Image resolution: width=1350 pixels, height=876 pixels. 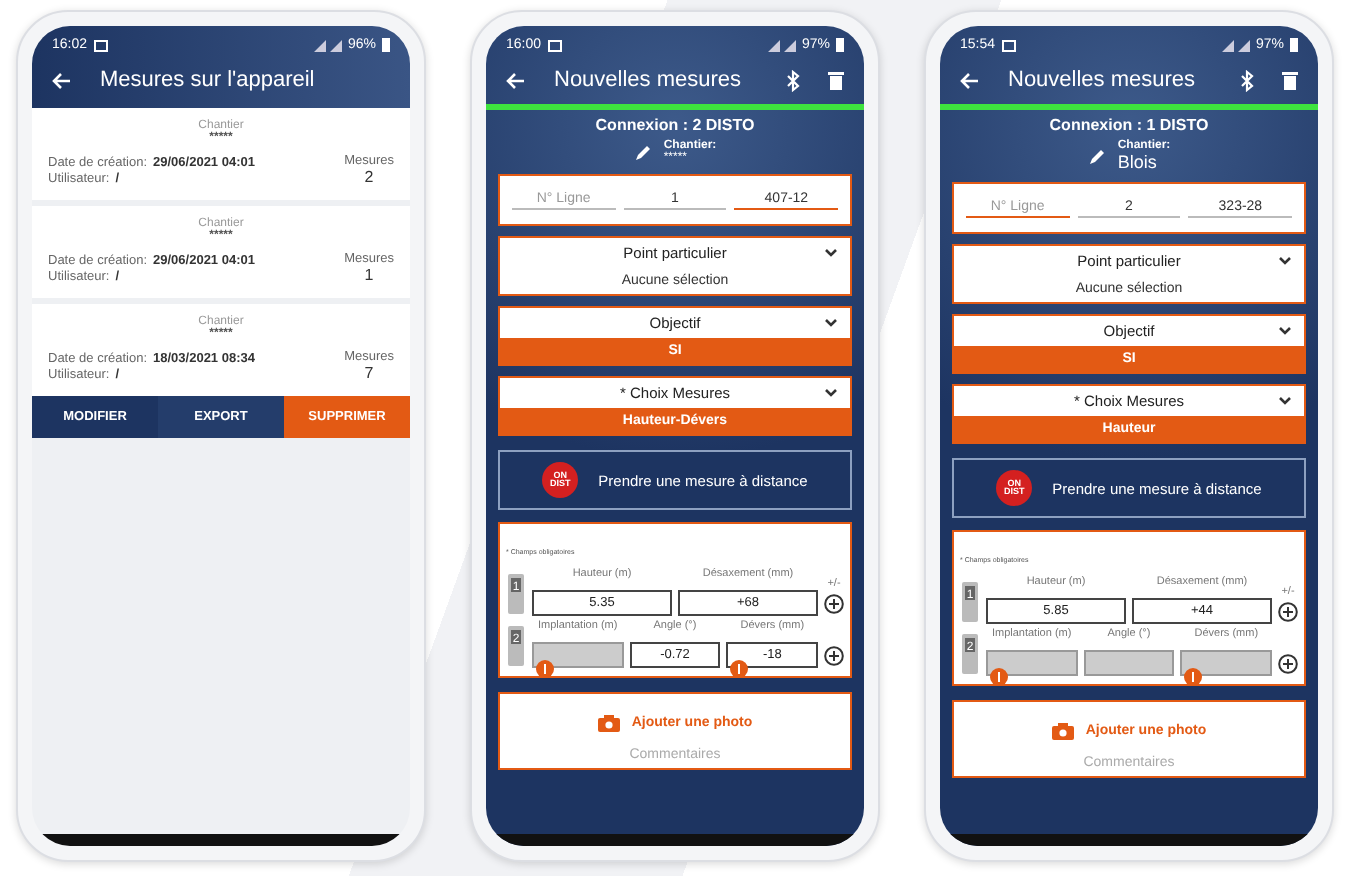 I want to click on info-icon, so click(x=739, y=669).